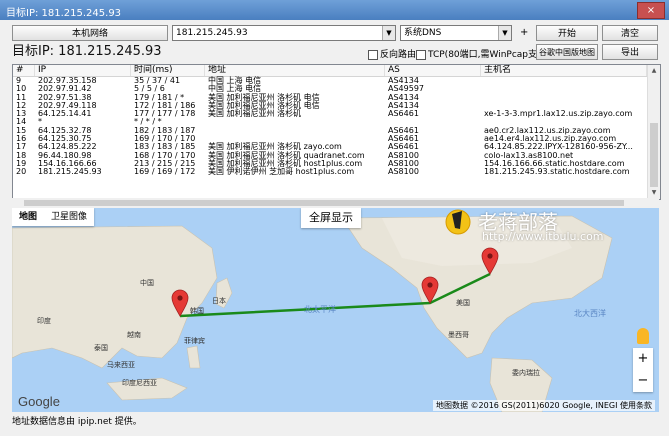 Image resolution: width=669 pixels, height=436 pixels. What do you see at coordinates (643, 381) in the screenshot?
I see `zoom-out-button: −` at bounding box center [643, 381].